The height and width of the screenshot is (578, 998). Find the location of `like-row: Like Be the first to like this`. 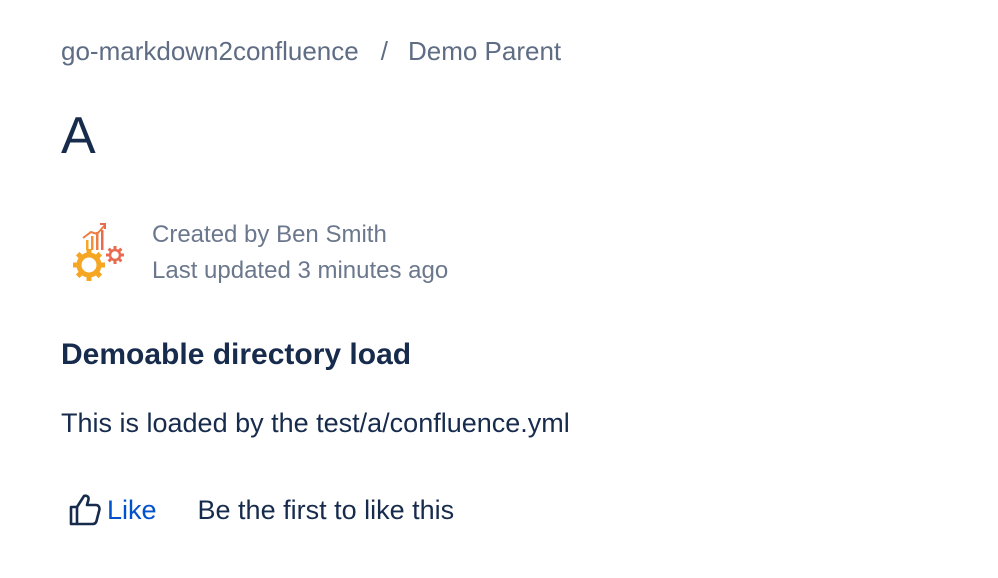

like-row: Like Be the first to like this is located at coordinates (260, 510).